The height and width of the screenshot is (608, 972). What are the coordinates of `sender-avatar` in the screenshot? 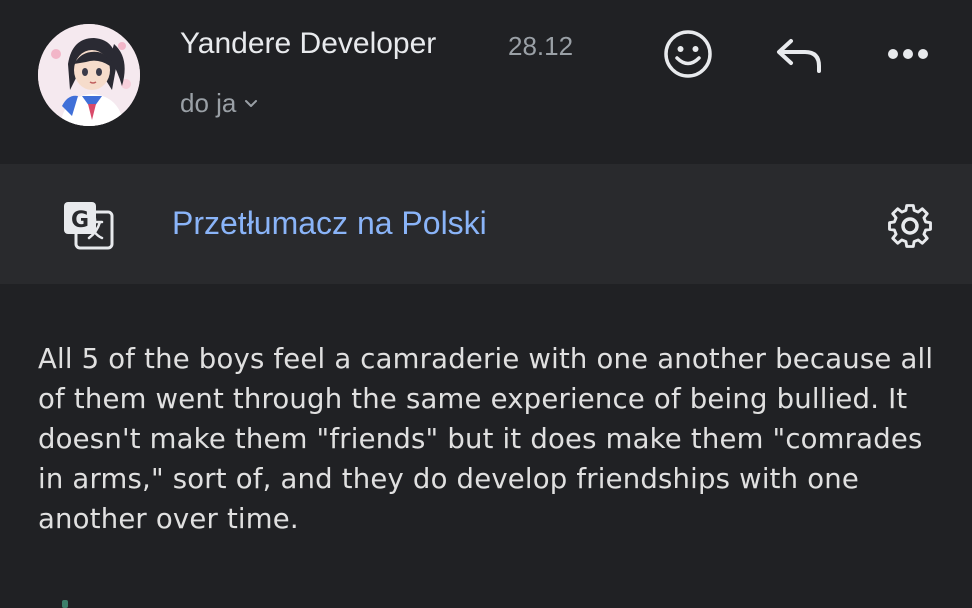 It's located at (89, 75).